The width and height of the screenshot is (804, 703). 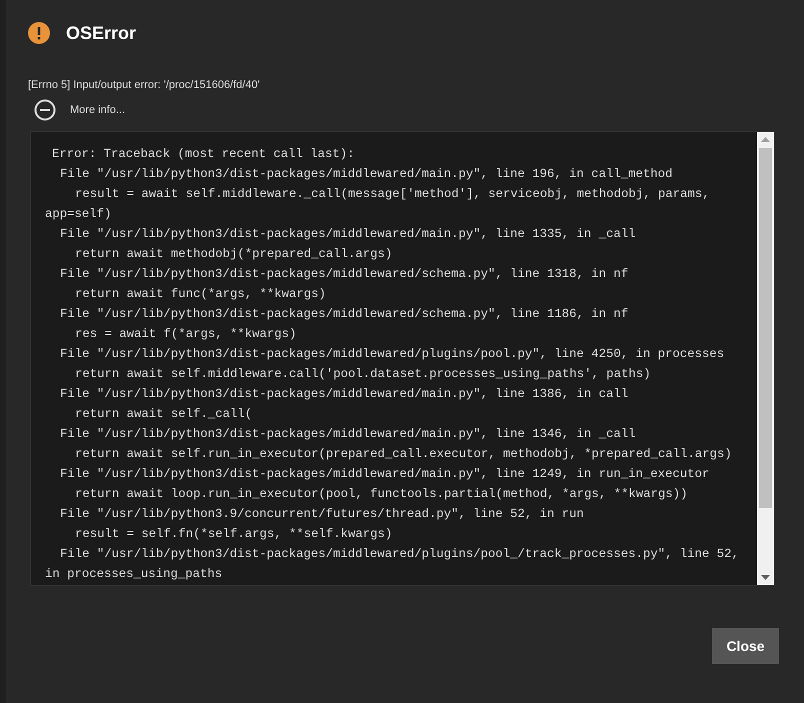 I want to click on traceback-line: app=self), so click(x=78, y=214).